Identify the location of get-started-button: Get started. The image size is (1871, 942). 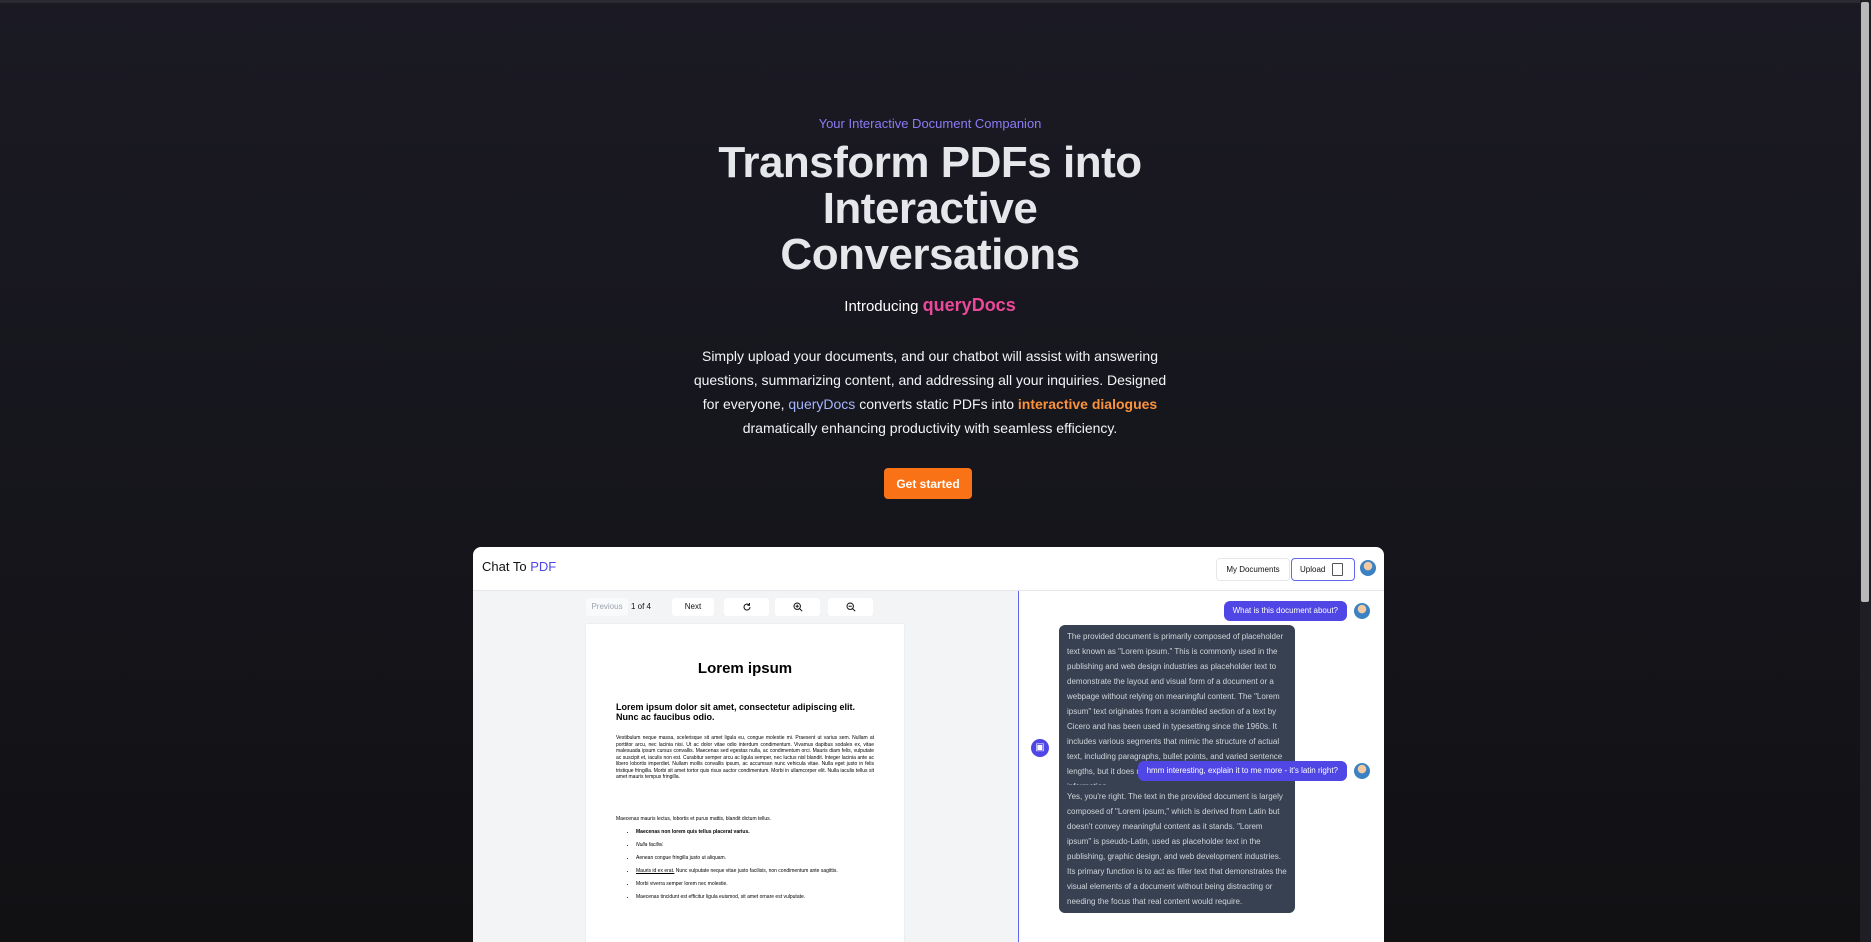
(928, 483).